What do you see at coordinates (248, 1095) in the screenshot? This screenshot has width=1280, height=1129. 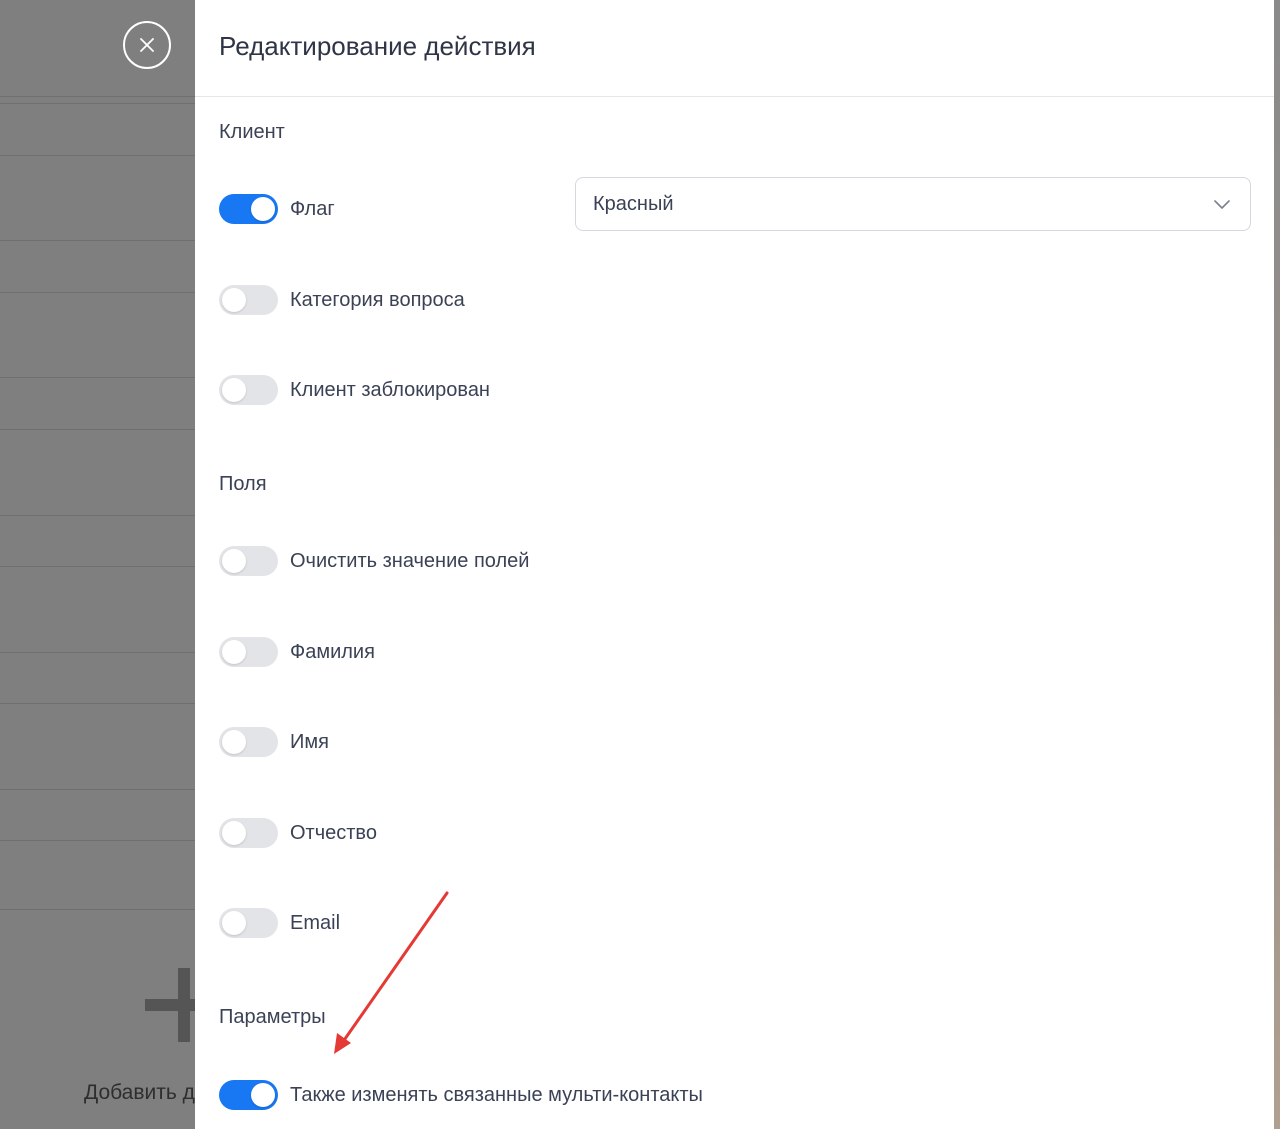 I see `multi-contacts-toggle` at bounding box center [248, 1095].